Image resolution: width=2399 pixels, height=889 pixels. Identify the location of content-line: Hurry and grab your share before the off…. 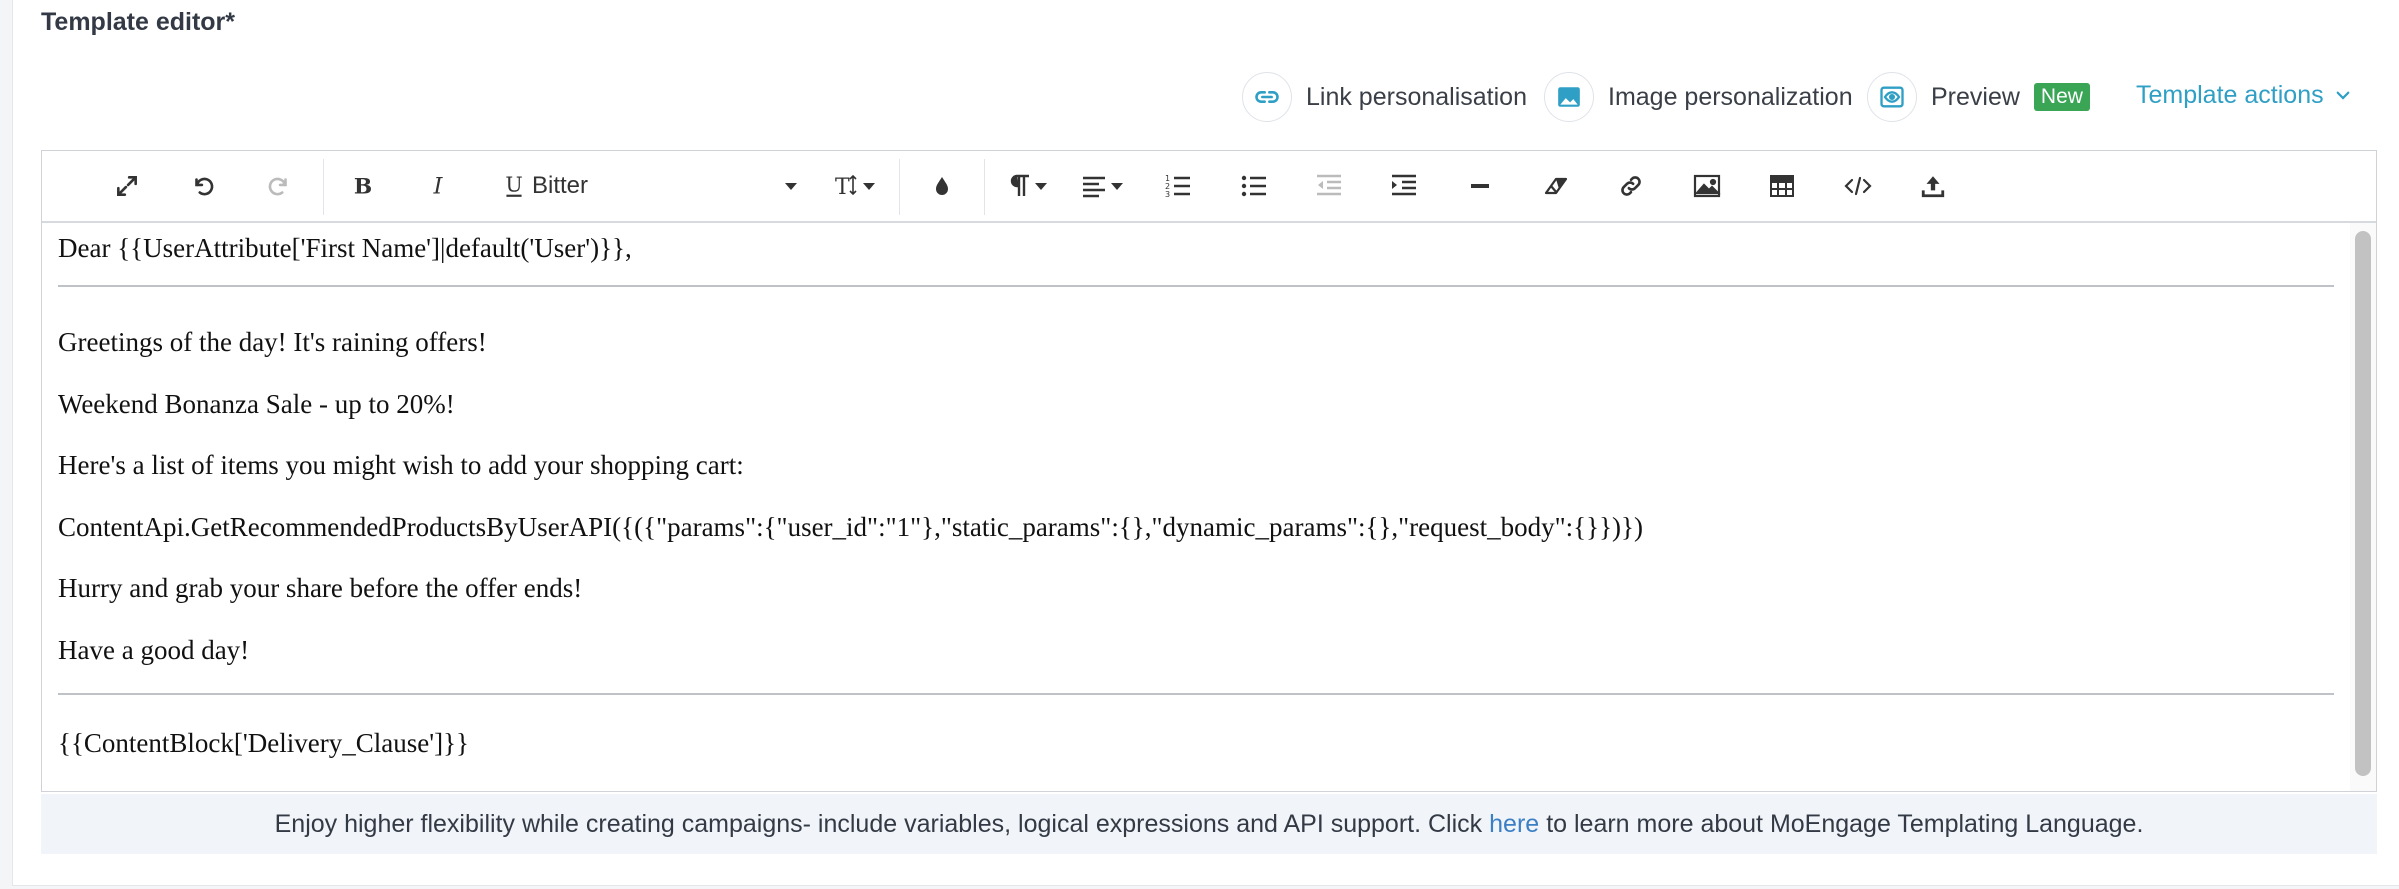
(320, 588).